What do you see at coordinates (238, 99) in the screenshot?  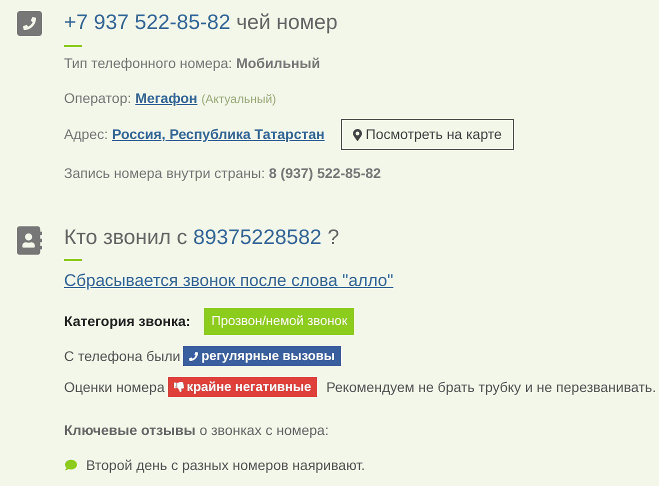 I see `operator-note: (Актуальный)` at bounding box center [238, 99].